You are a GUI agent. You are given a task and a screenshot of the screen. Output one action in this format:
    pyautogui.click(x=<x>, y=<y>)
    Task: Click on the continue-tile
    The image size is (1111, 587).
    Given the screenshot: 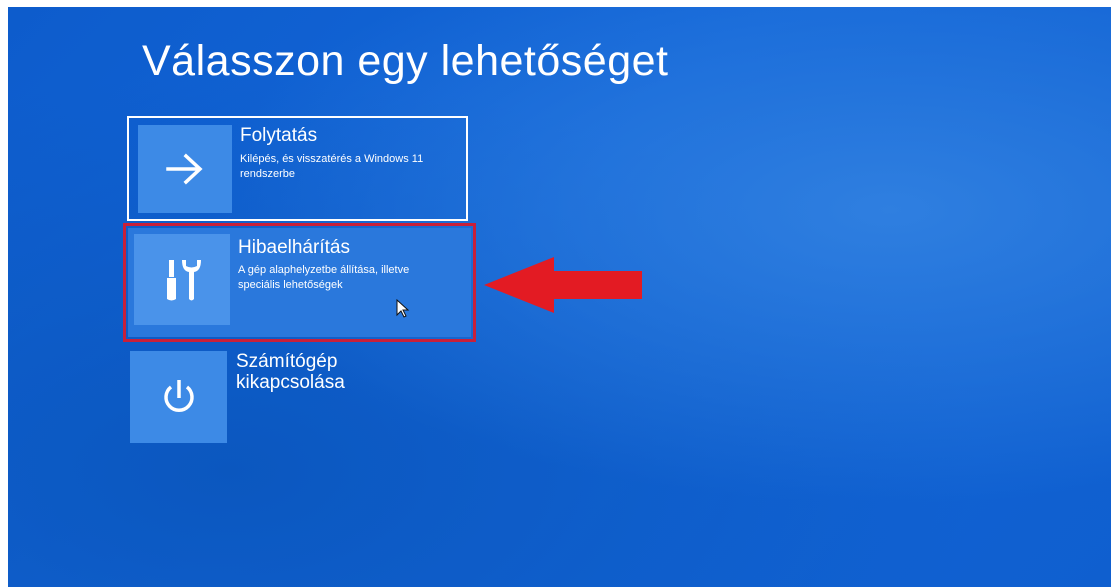 What is the action you would take?
    pyautogui.click(x=185, y=169)
    